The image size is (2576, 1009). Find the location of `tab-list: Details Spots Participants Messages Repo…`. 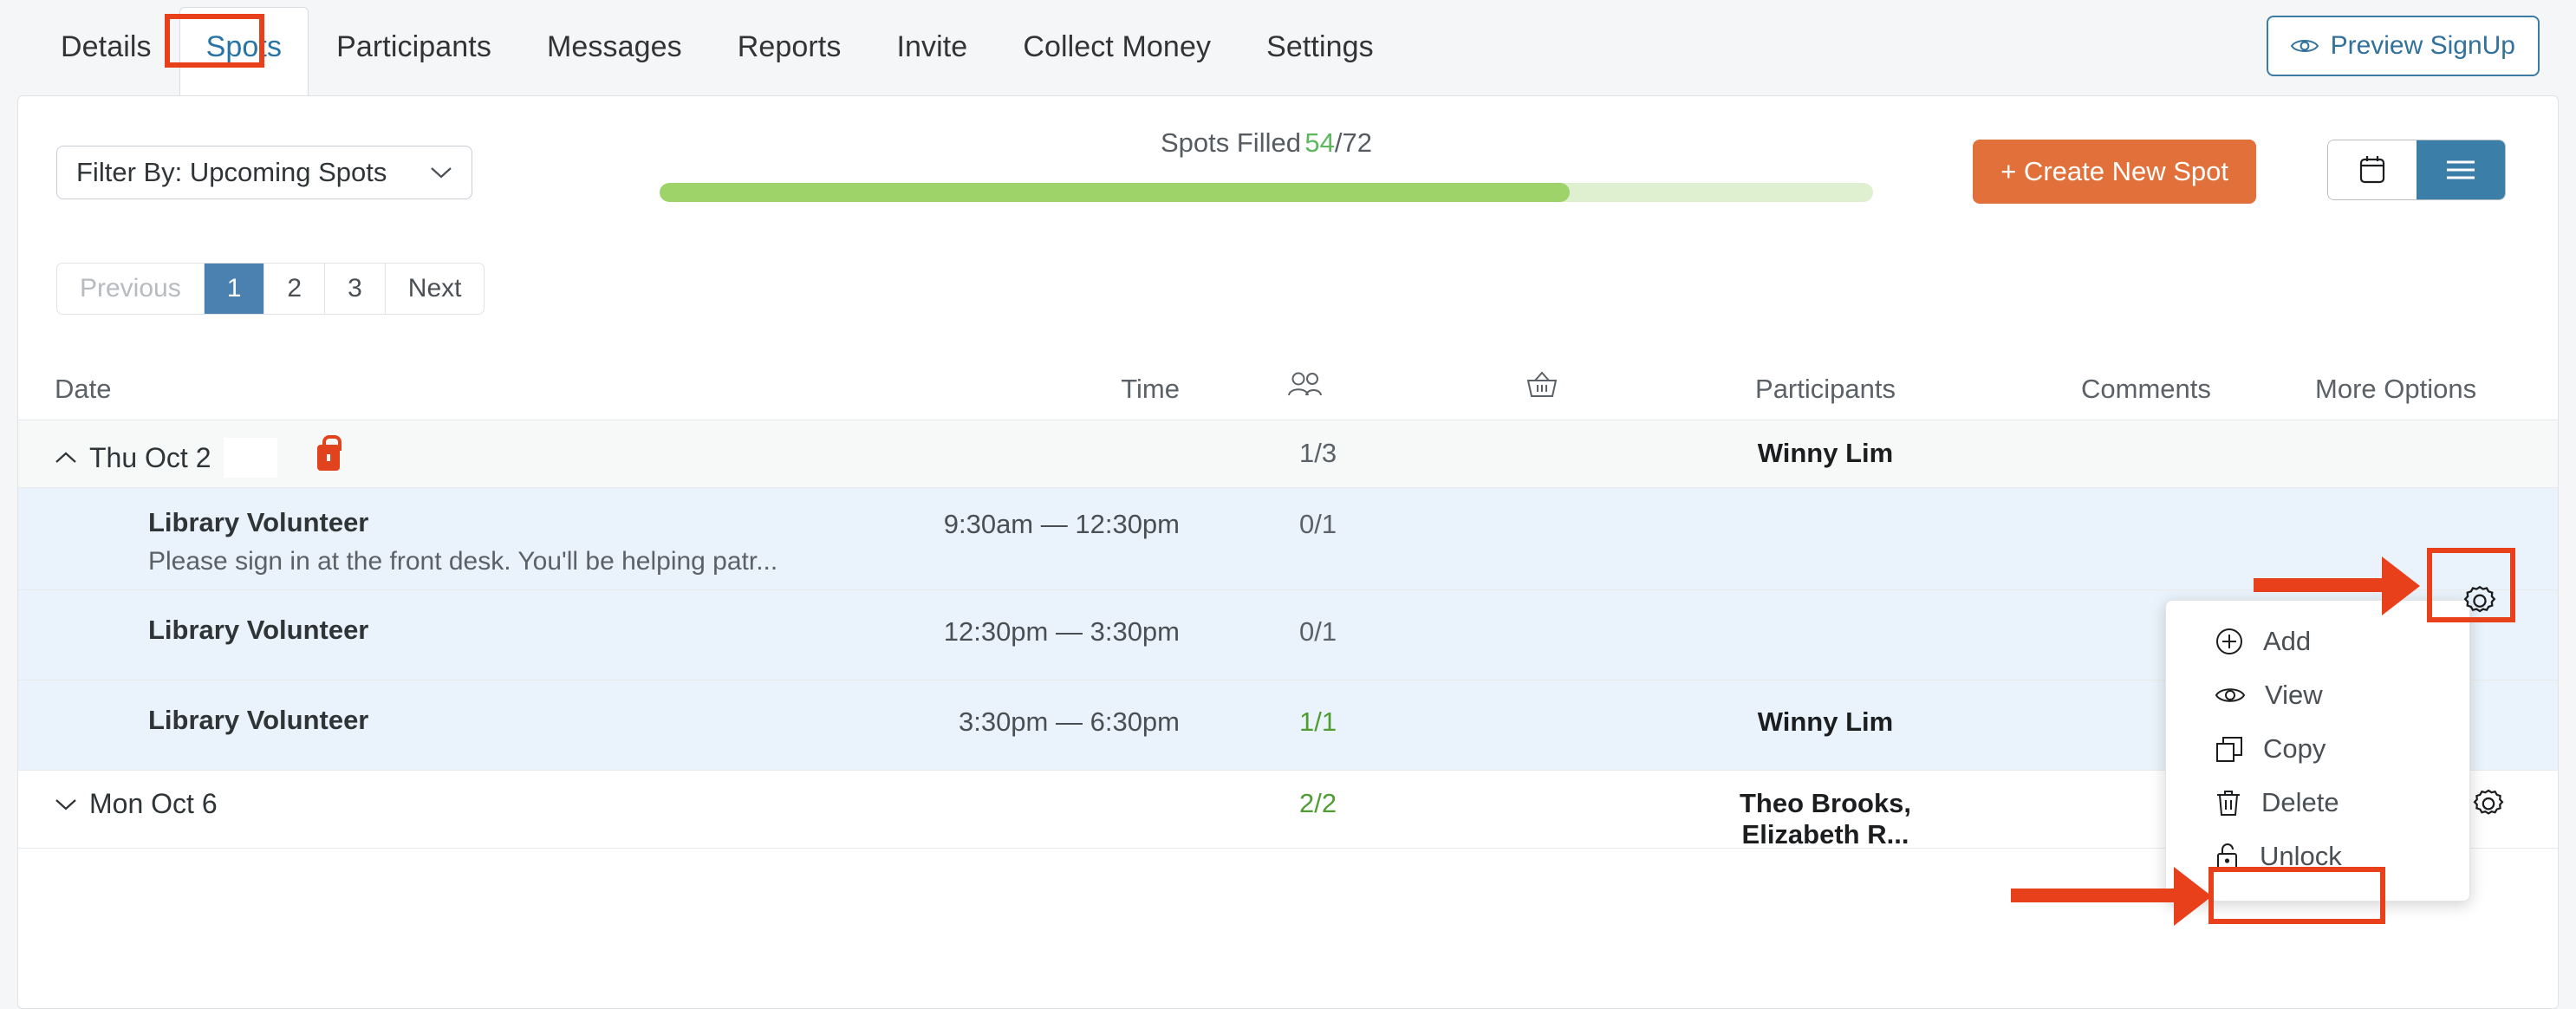

tab-list: Details Spots Participants Messages Repo… is located at coordinates (701, 48).